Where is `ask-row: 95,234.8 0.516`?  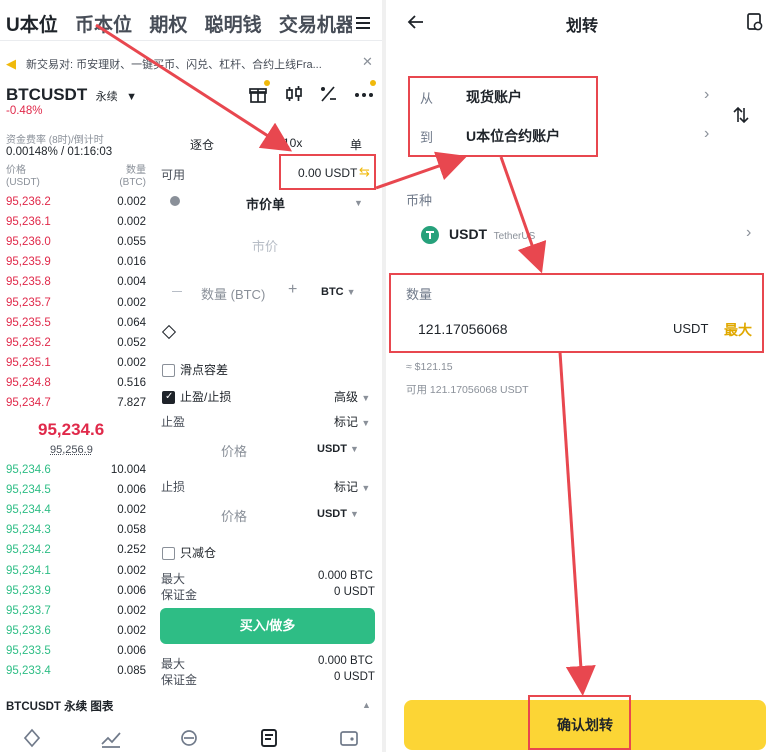
ask-row: 95,234.8 0.516 is located at coordinates (76, 387).